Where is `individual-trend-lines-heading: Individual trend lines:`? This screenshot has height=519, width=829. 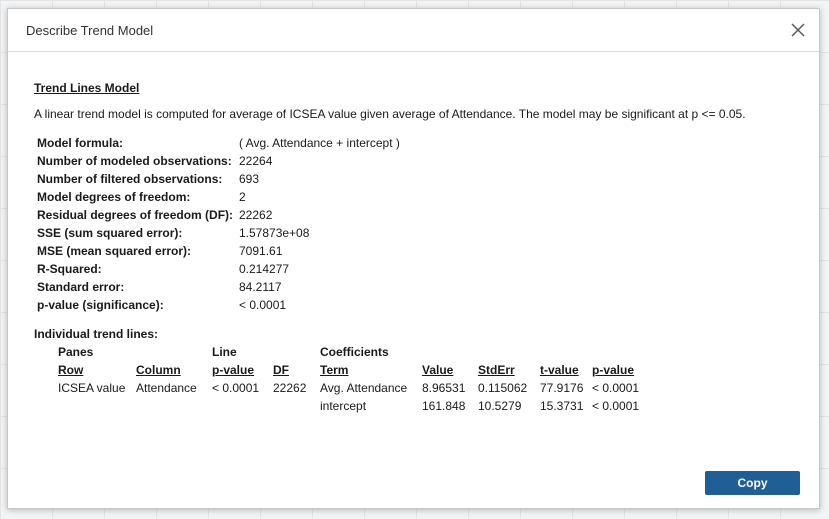 individual-trend-lines-heading: Individual trend lines: is located at coordinates (96, 334).